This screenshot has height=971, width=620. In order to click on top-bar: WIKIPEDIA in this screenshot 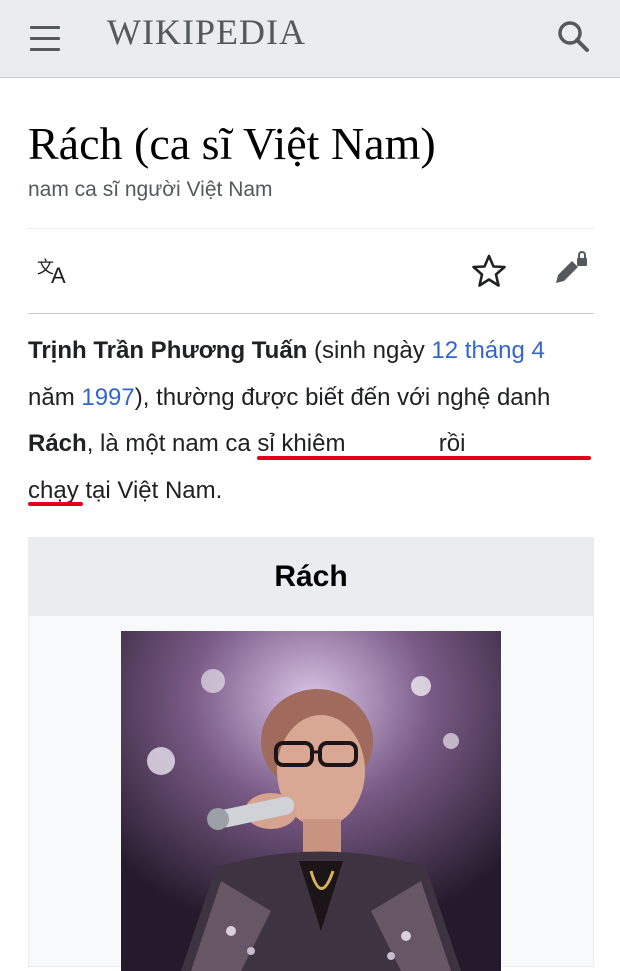, I will do `click(310, 39)`.